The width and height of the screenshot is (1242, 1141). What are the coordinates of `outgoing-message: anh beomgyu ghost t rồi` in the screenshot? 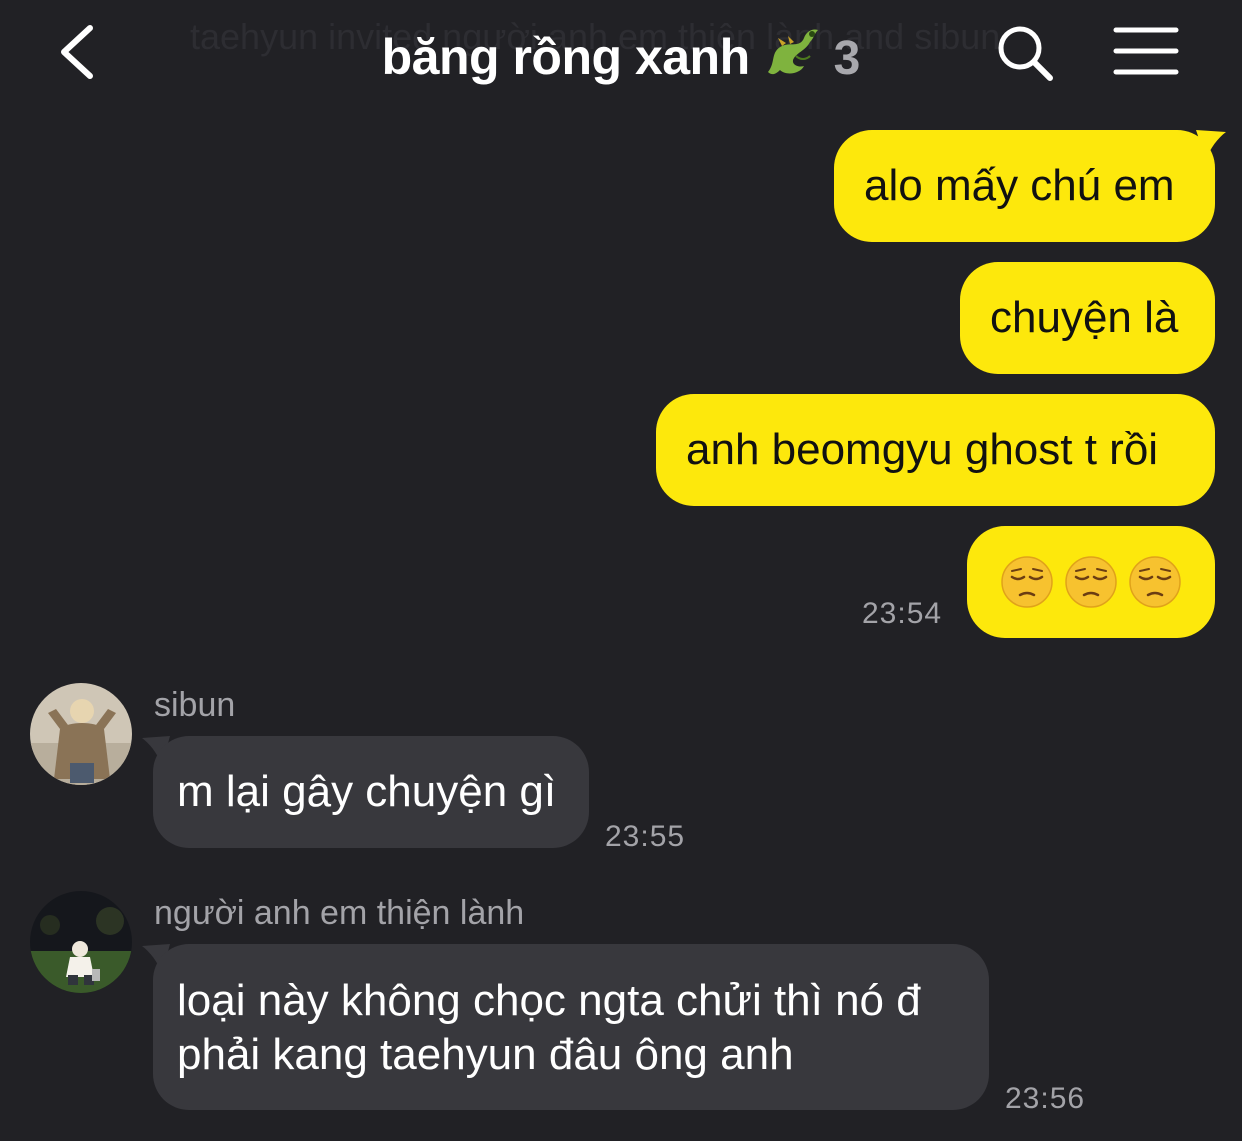 It's located at (935, 450).